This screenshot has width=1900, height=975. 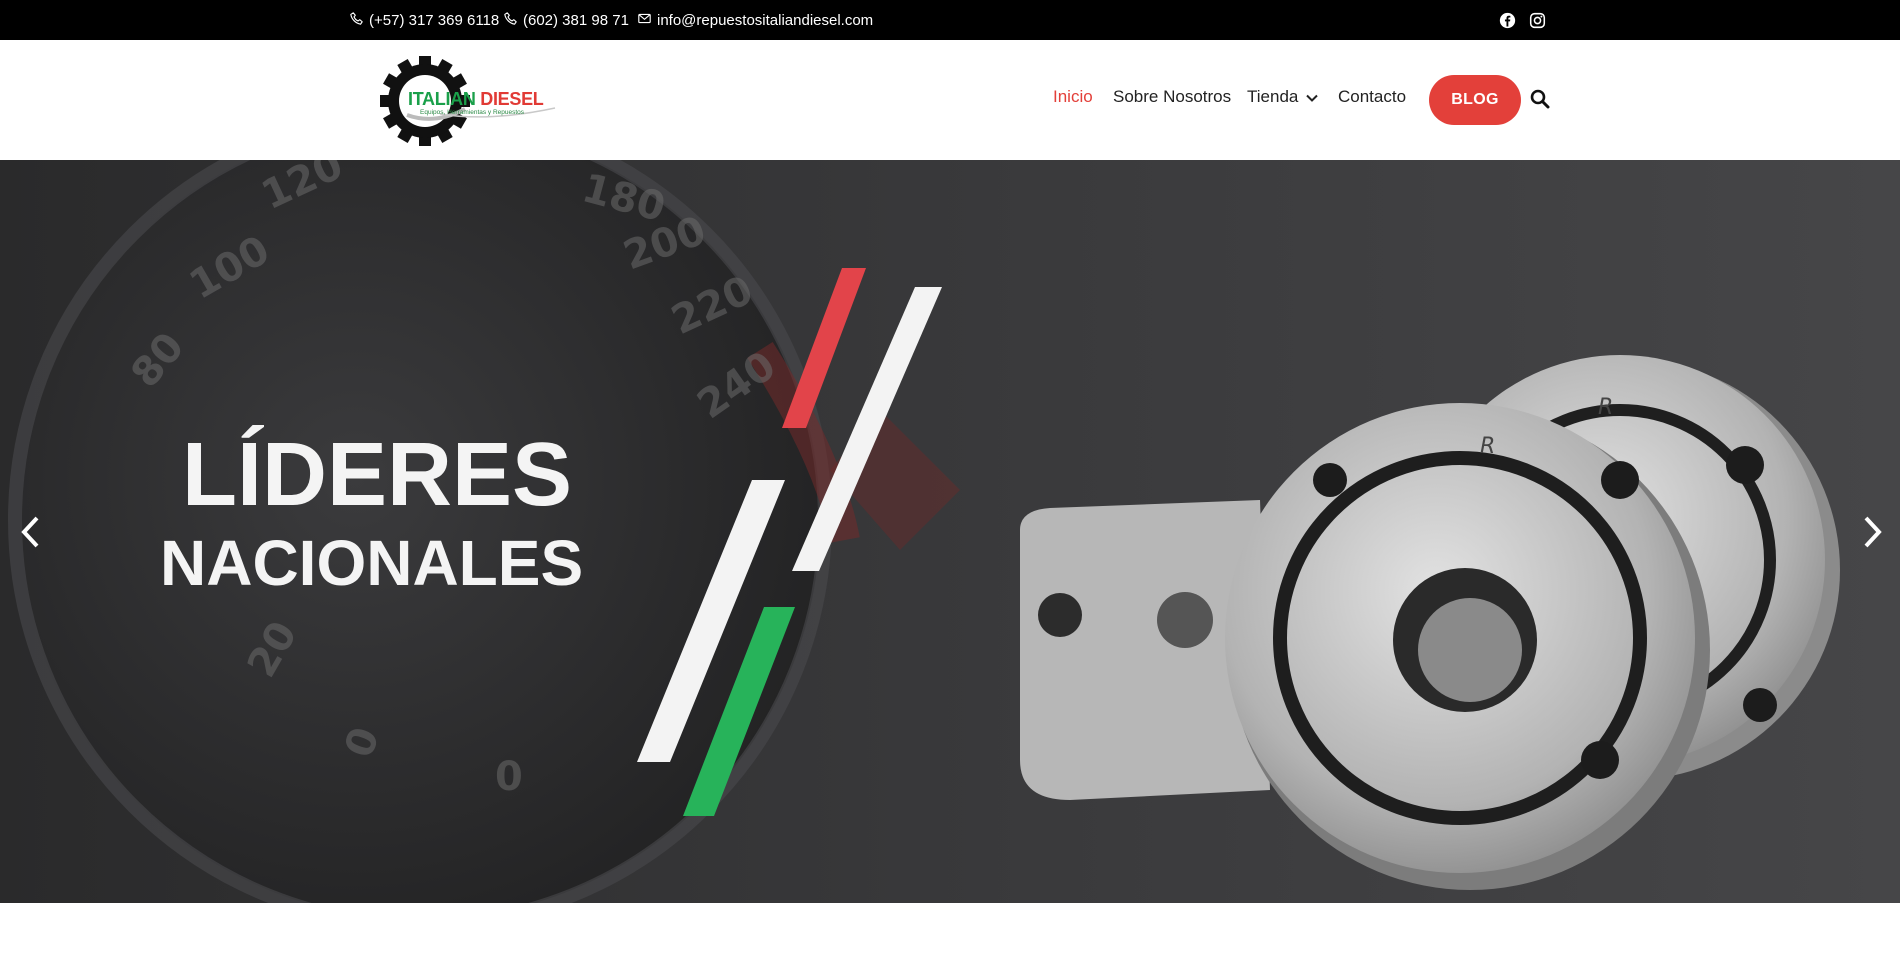 I want to click on email-link: info@repuestositaliandiesel.com, so click(x=755, y=20).